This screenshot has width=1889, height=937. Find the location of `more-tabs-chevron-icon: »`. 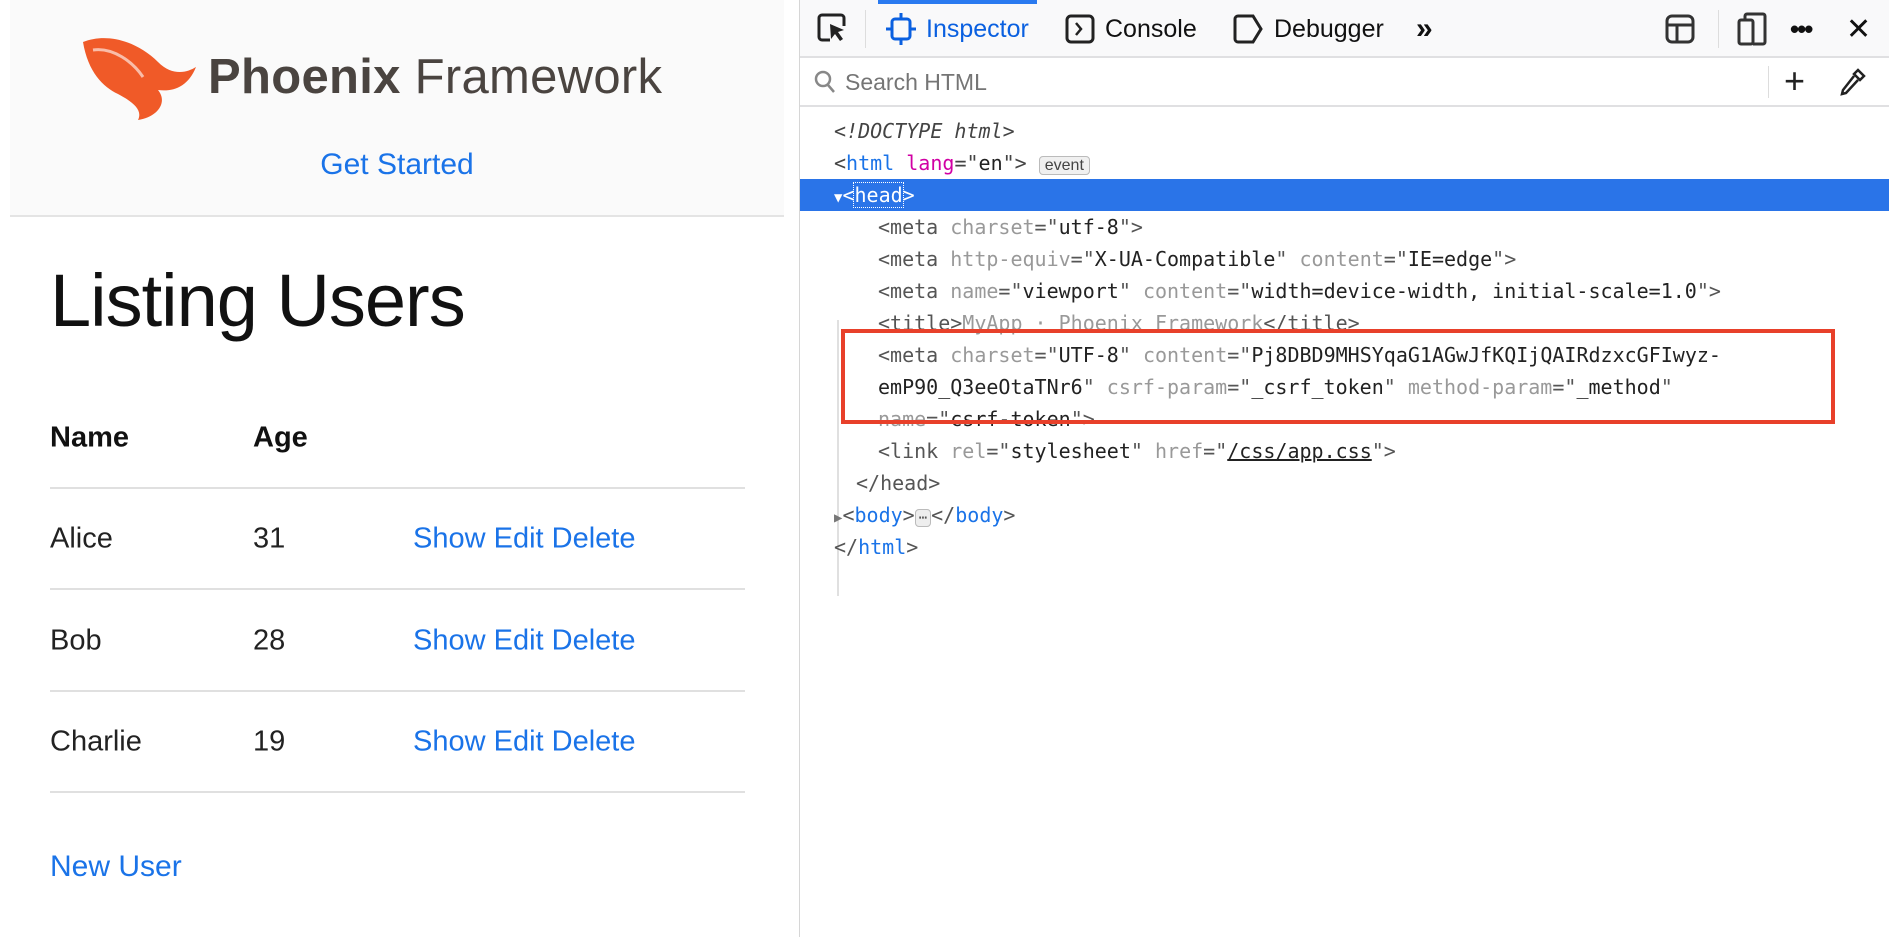

more-tabs-chevron-icon: » is located at coordinates (1424, 29).